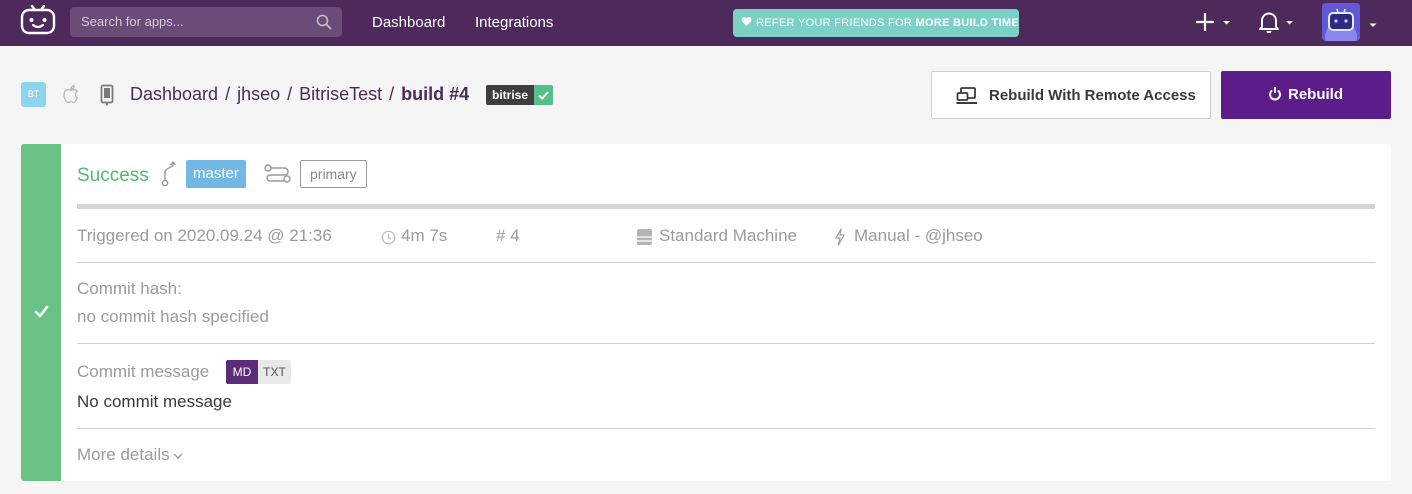 The height and width of the screenshot is (494, 1412). Describe the element at coordinates (123, 454) in the screenshot. I see `more-details-label: More details` at that location.